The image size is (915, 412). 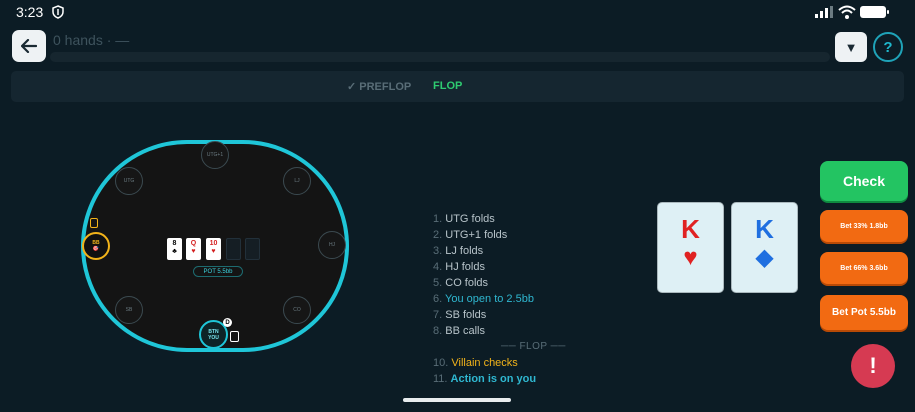 I want to click on seat-label: CO, so click(x=297, y=310).